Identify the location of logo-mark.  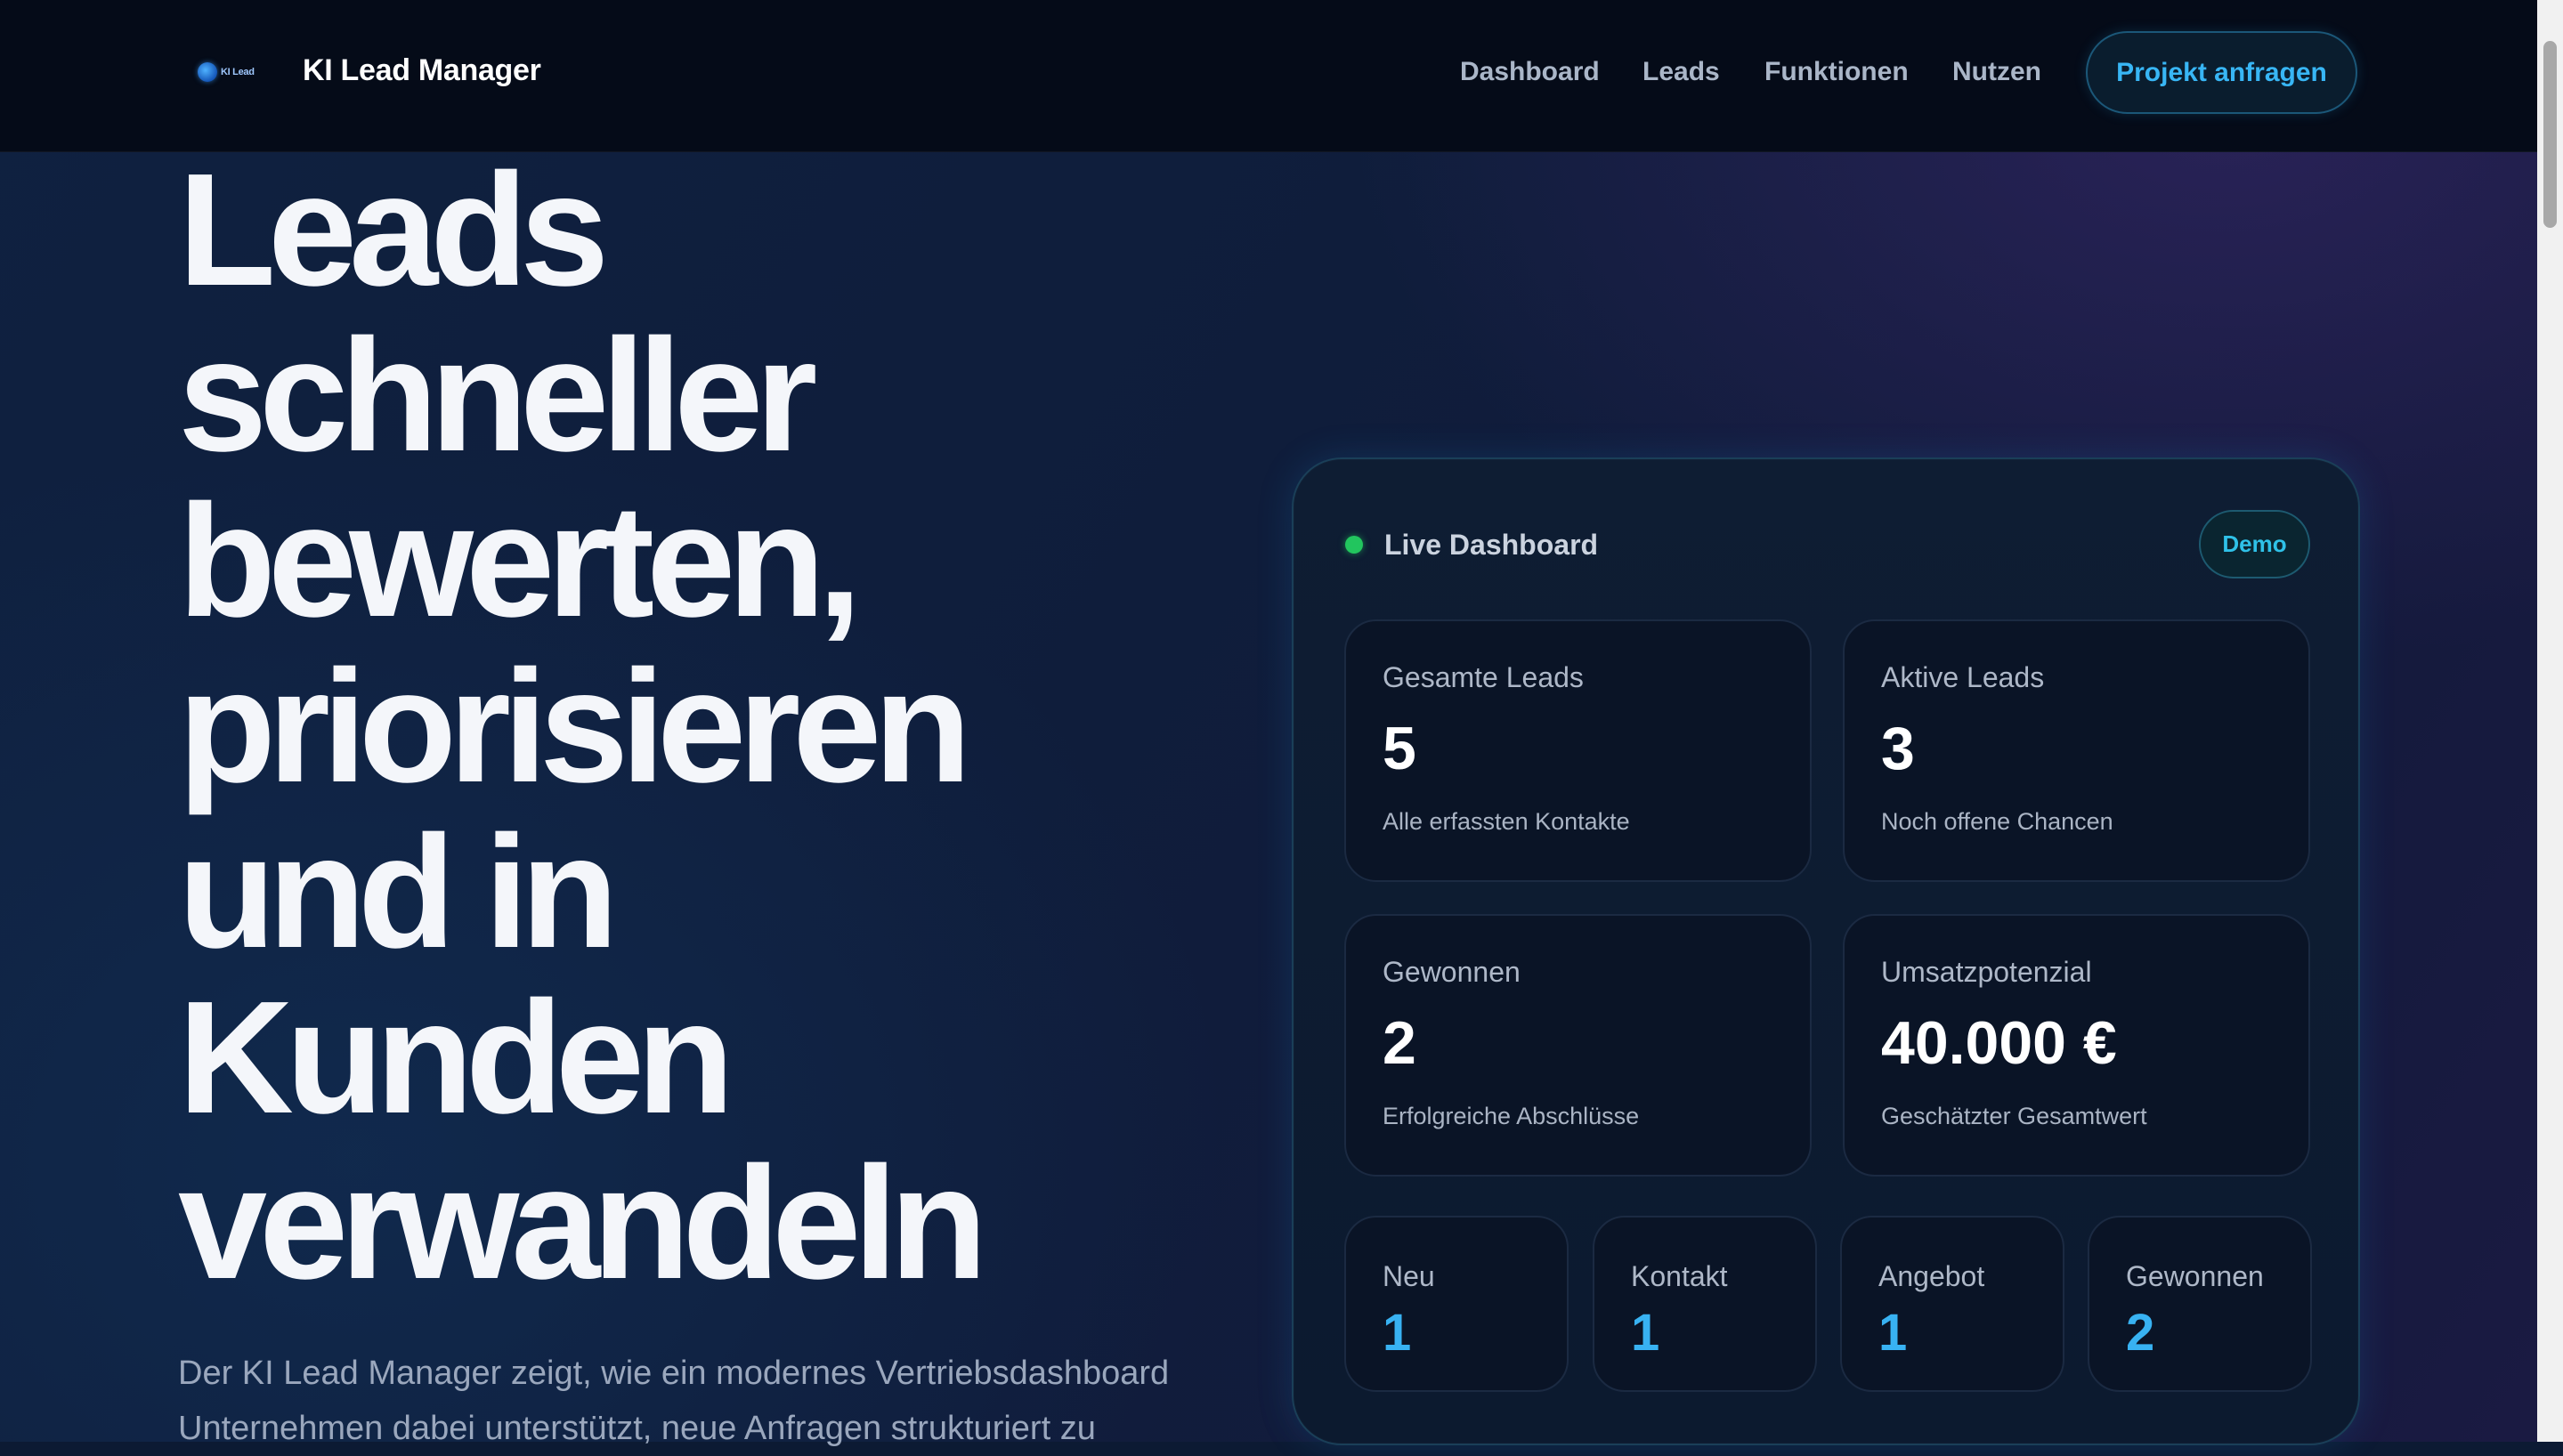
(207, 72).